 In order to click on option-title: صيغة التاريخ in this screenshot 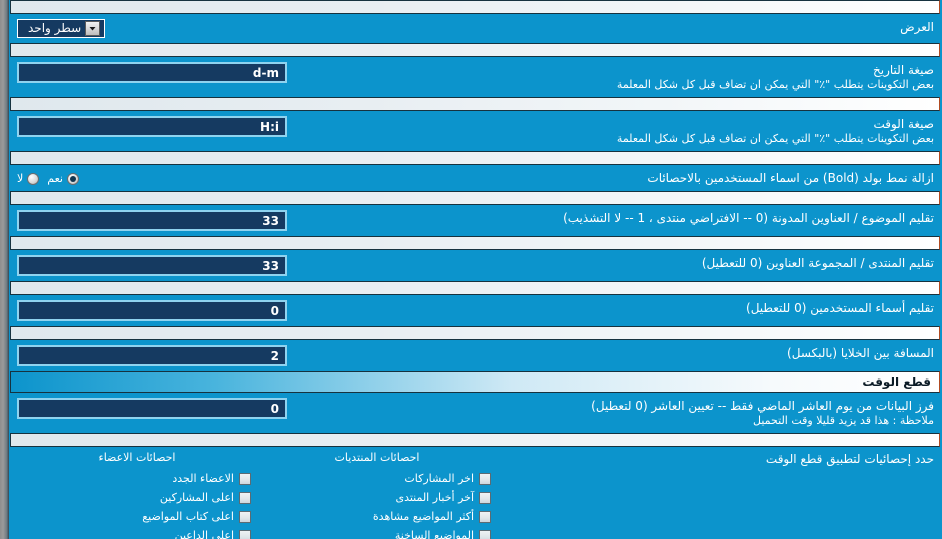, I will do `click(903, 70)`.